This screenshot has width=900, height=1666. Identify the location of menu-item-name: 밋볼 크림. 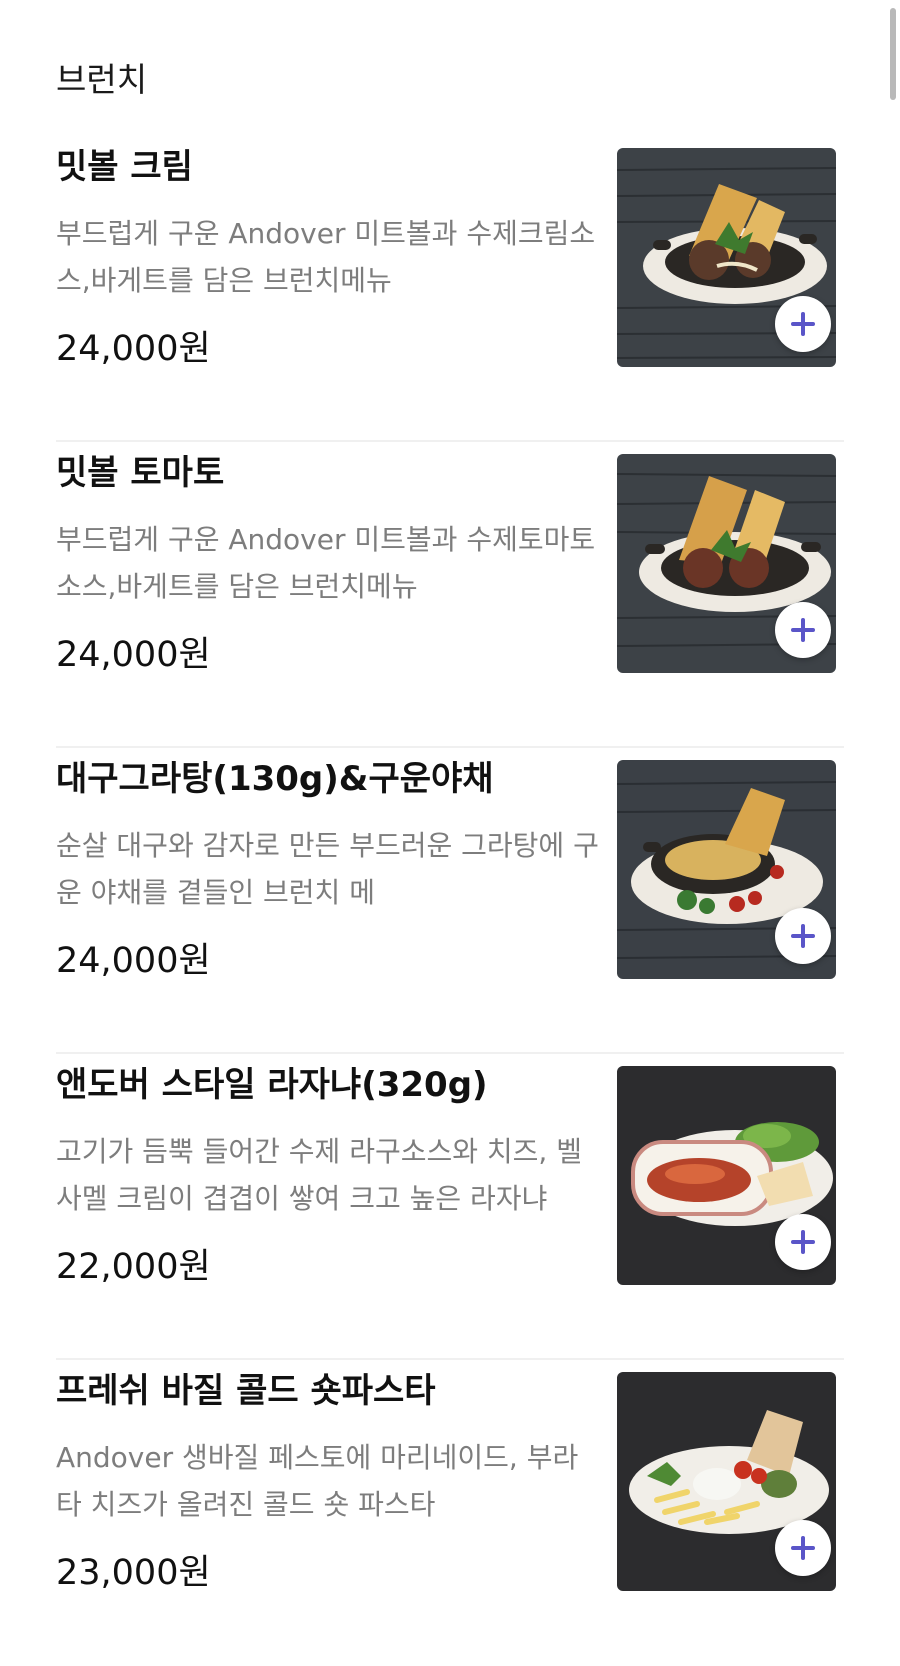
(124, 167).